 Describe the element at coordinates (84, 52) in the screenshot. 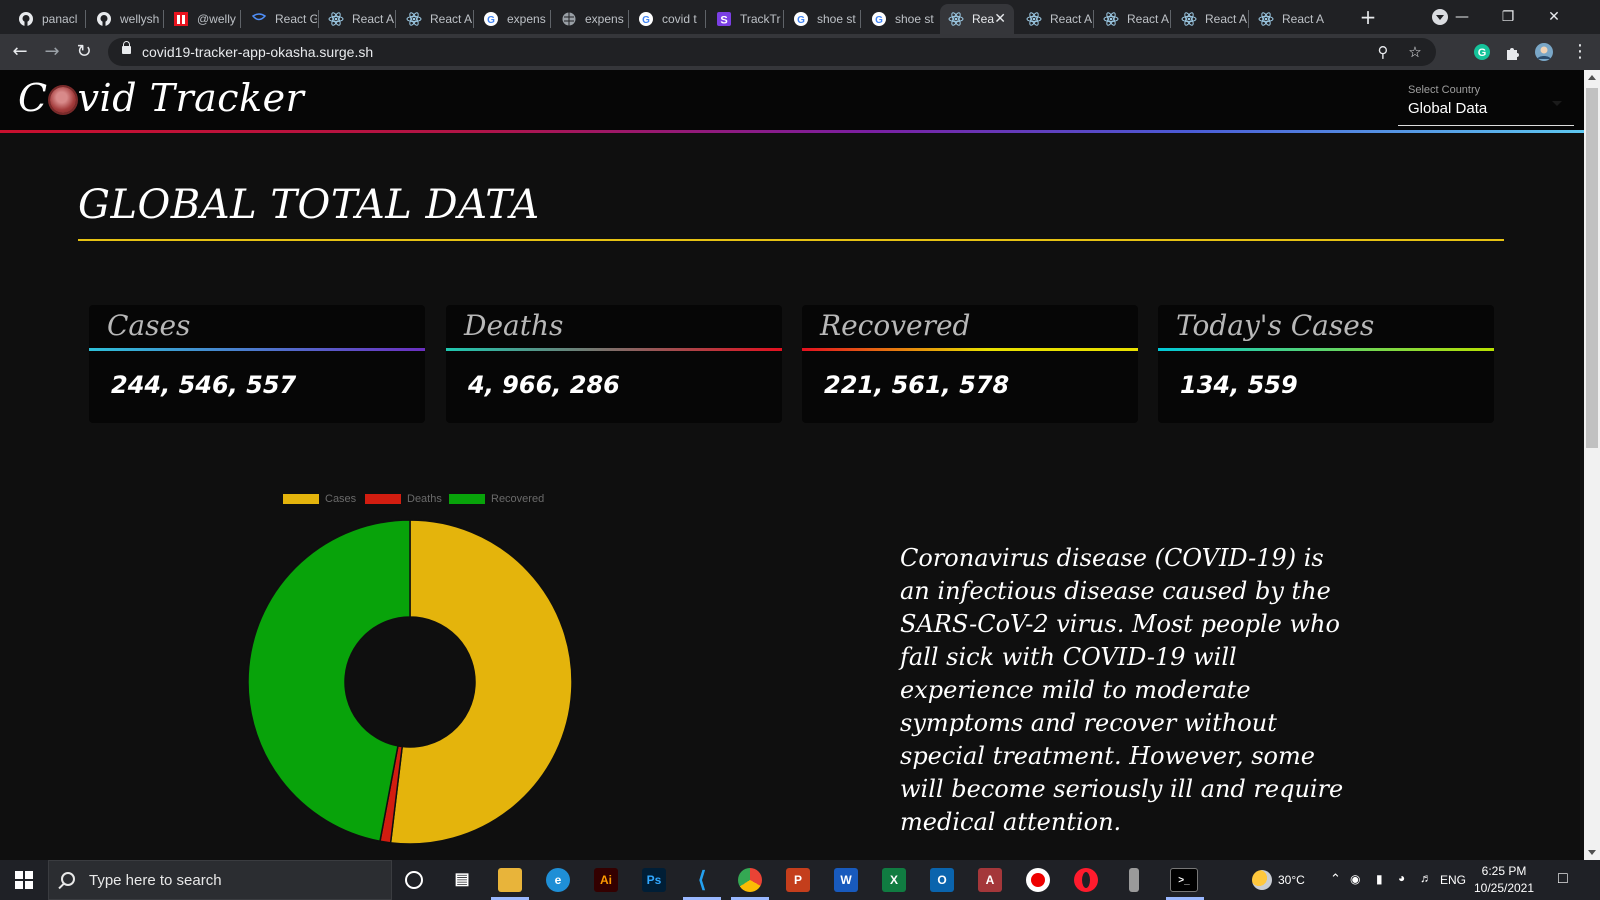

I see `reload-button: ↻` at that location.